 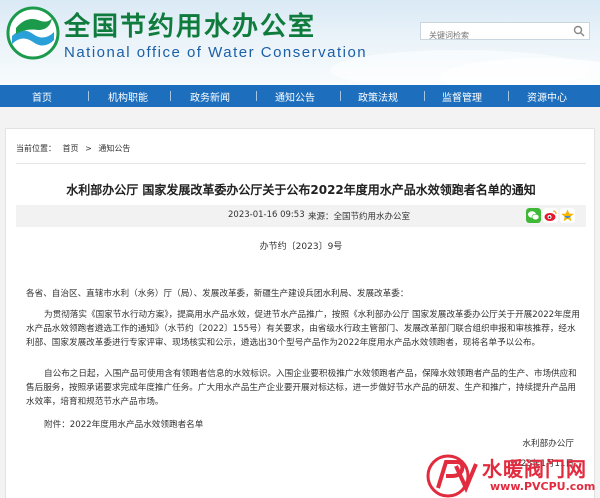 I want to click on nav-item-home: 首页, so click(x=42, y=96).